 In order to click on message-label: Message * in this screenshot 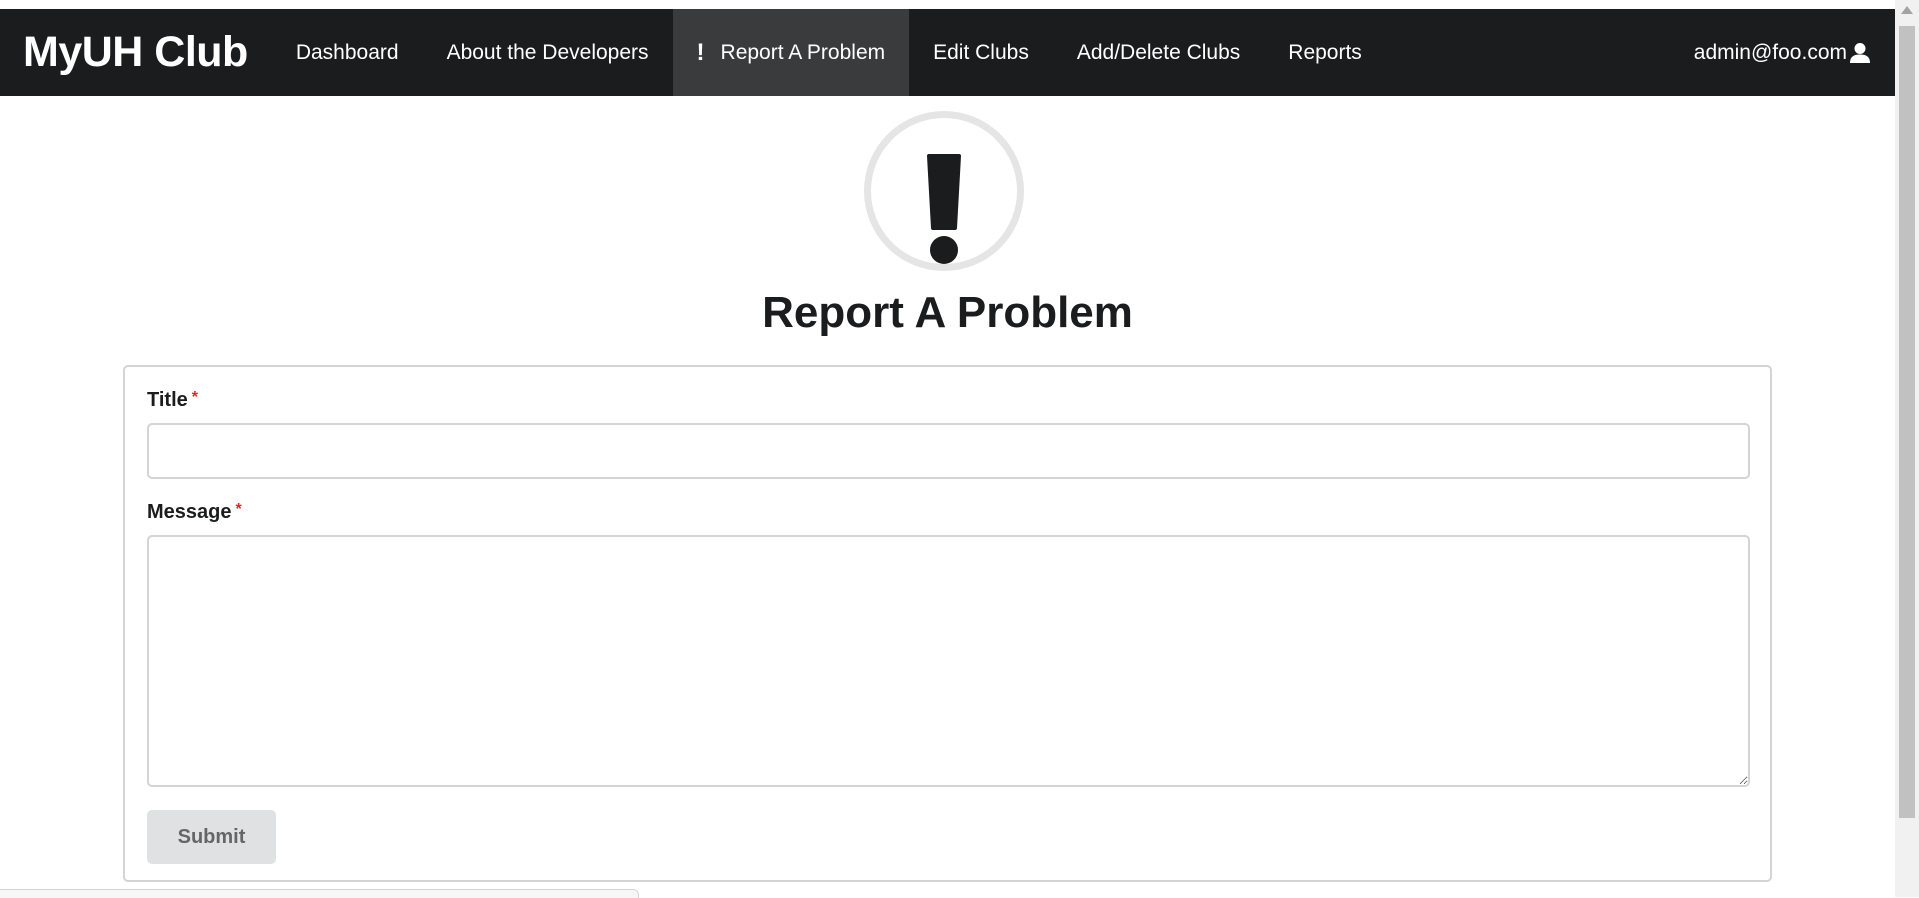, I will do `click(194, 512)`.